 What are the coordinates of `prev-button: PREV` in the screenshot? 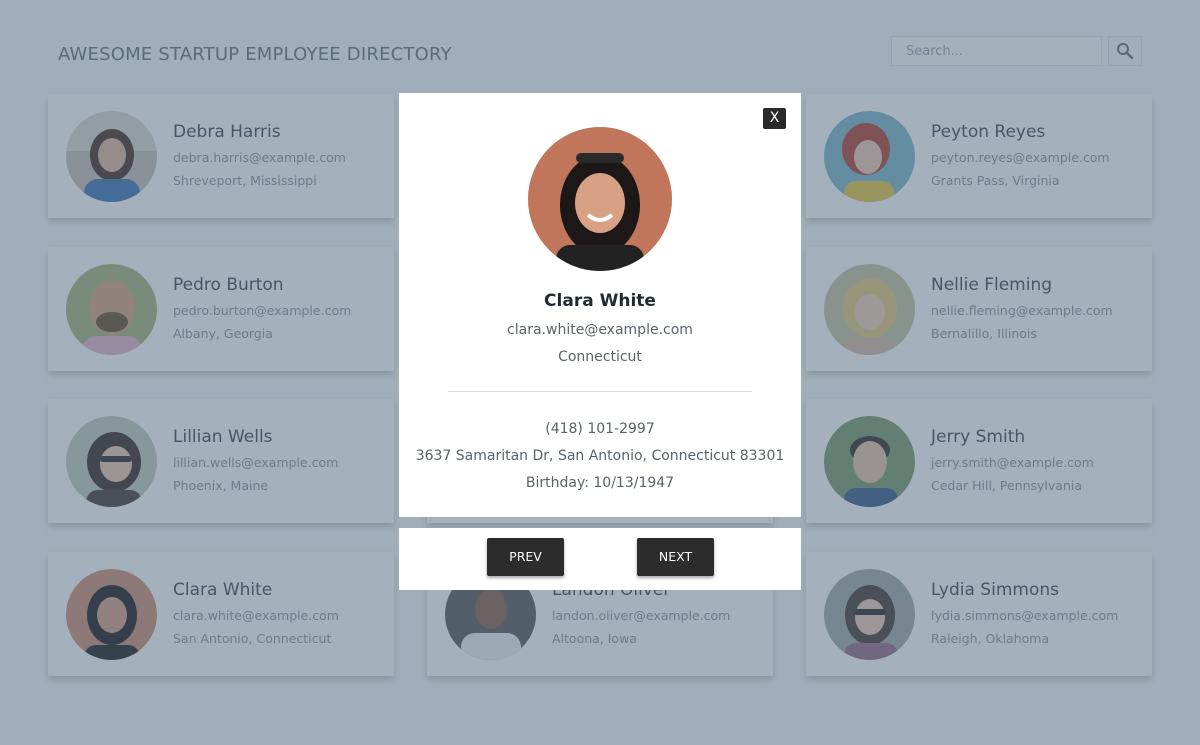 It's located at (525, 557).